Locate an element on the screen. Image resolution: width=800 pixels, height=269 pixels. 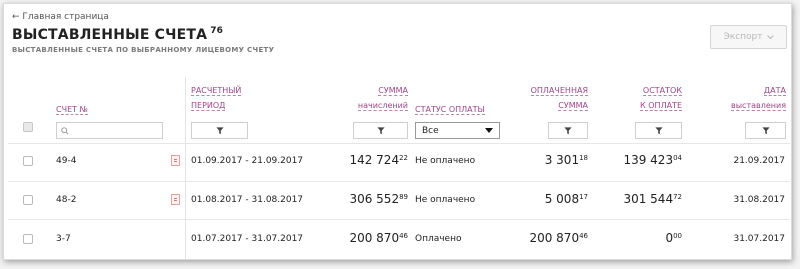
rest-filter-button is located at coordinates (658, 130).